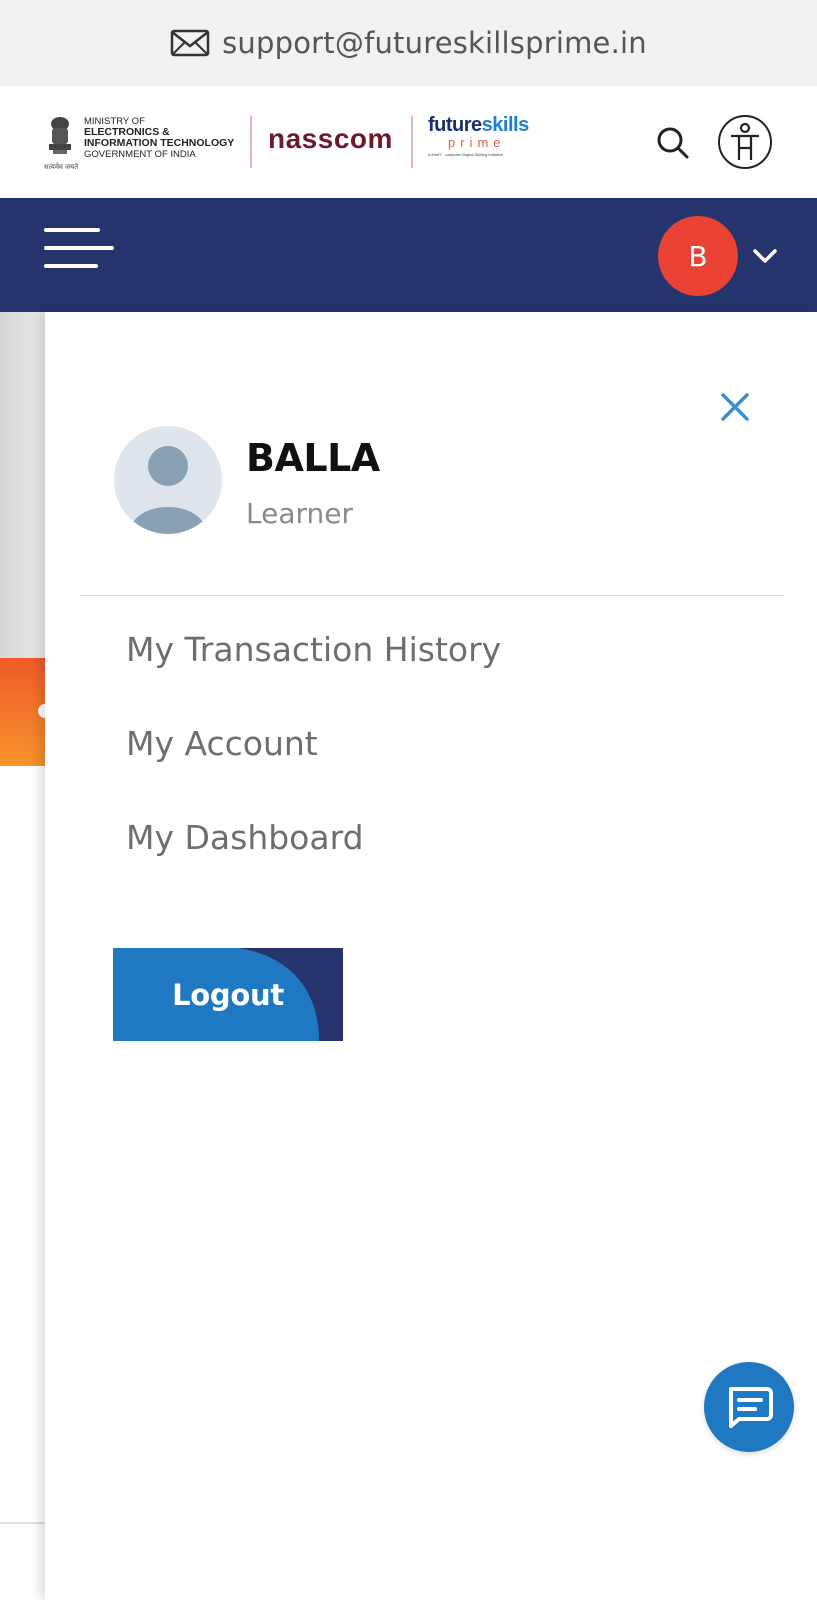 The image size is (817, 1600). I want to click on logo-skills: skills, so click(505, 125).